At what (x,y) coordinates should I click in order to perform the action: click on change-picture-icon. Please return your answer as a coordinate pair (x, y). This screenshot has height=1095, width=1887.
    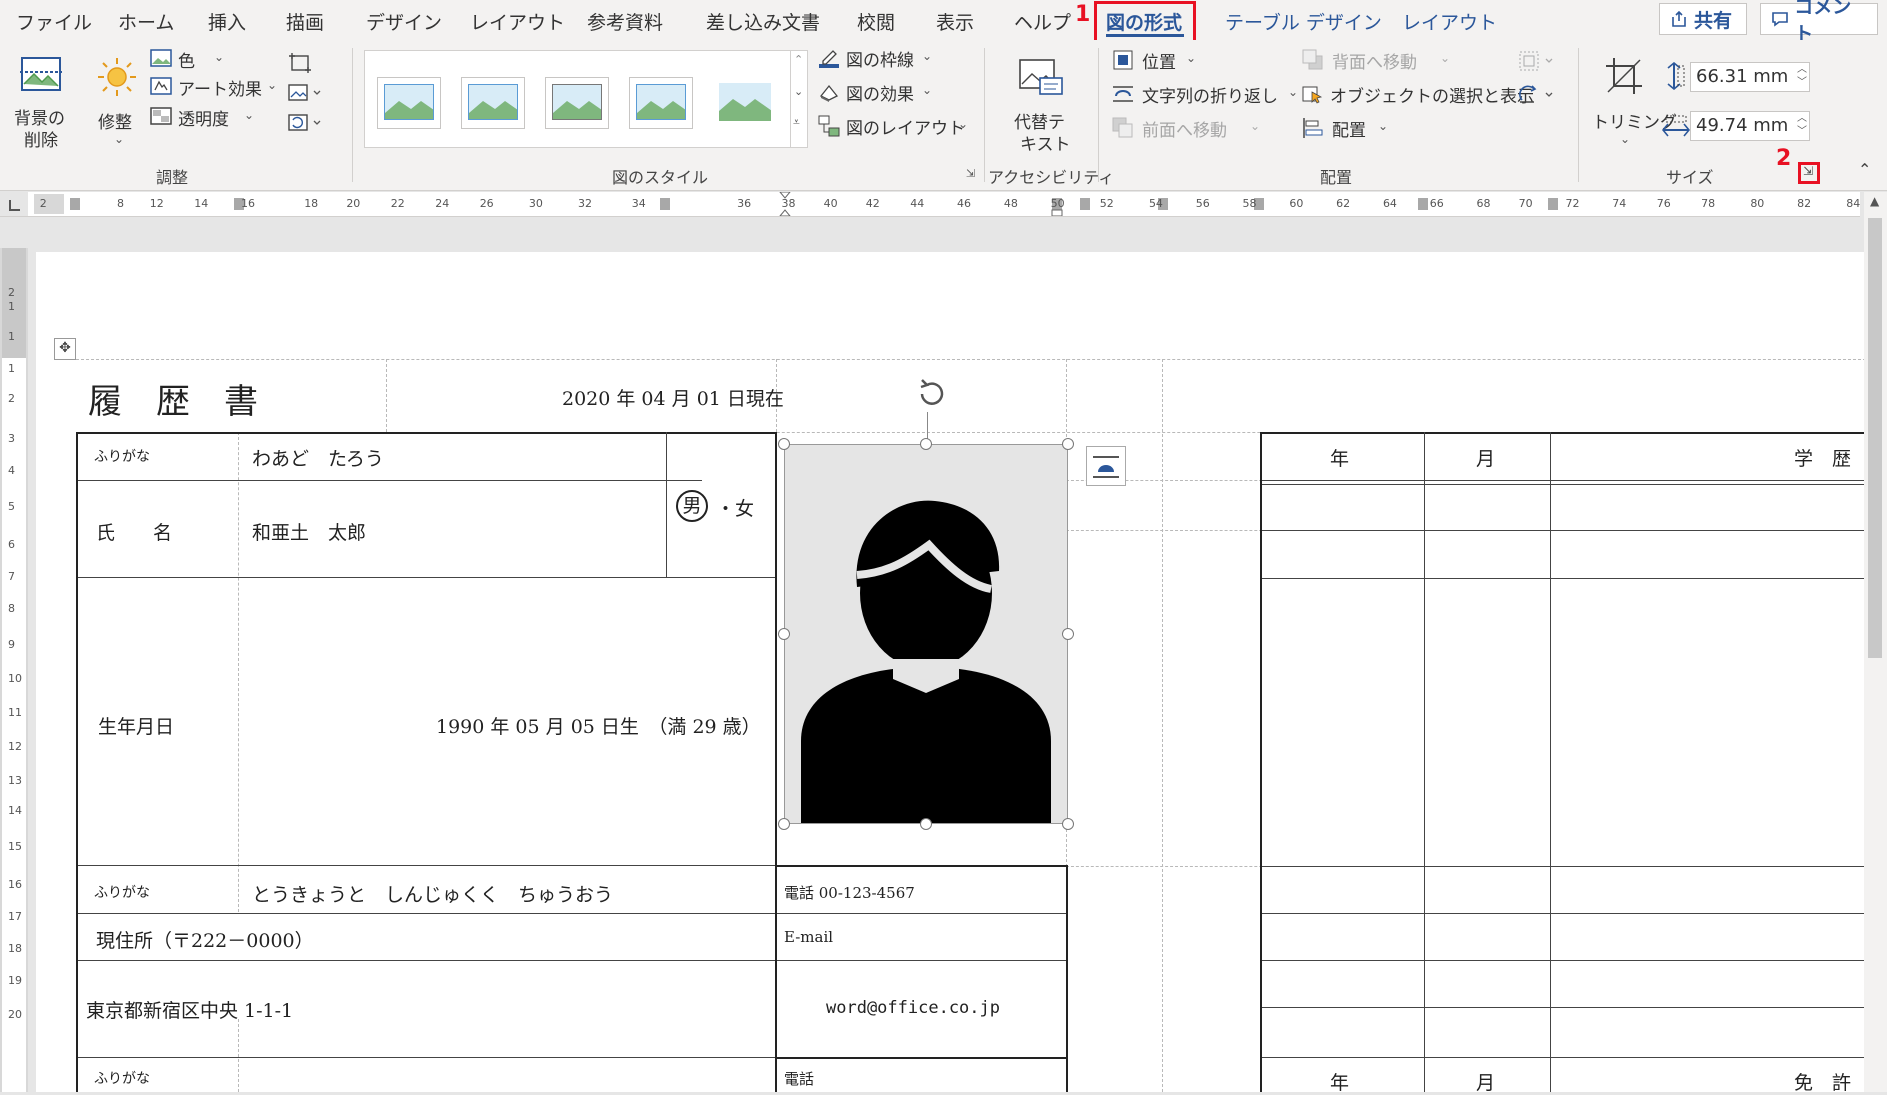
    Looking at the image, I should click on (305, 93).